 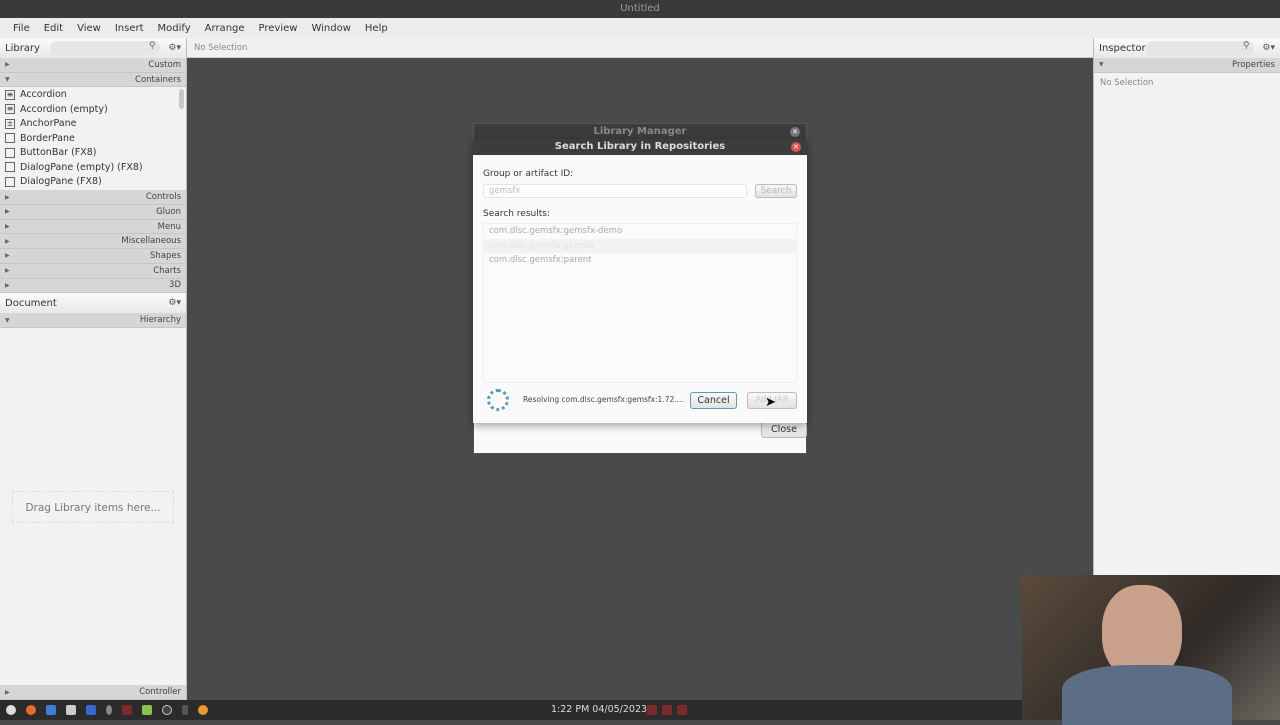 I want to click on section-menu: ▶ Menu, so click(x=93, y=227).